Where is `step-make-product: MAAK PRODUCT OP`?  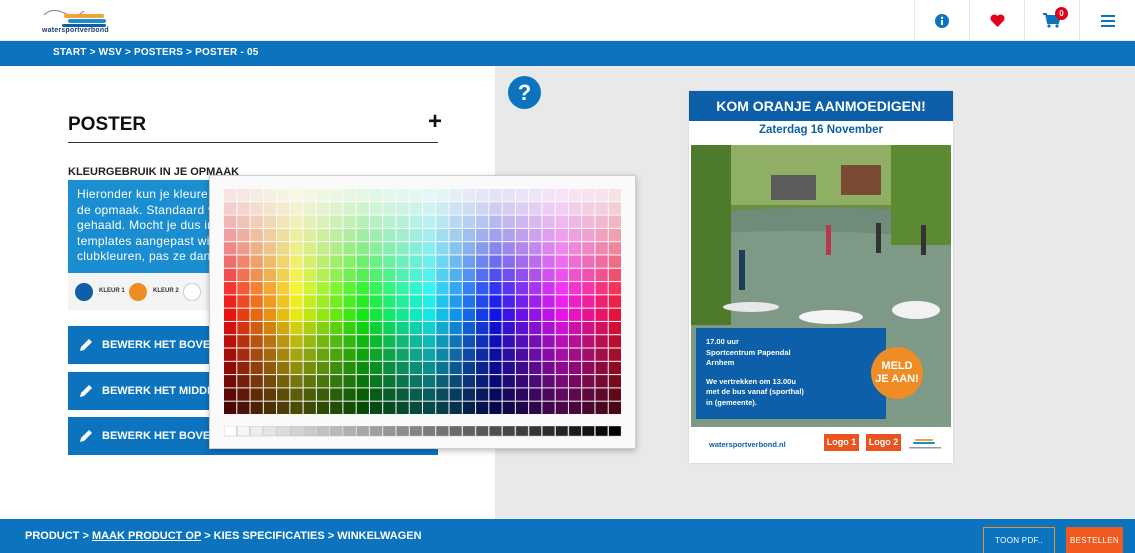 step-make-product: MAAK PRODUCT OP is located at coordinates (146, 536).